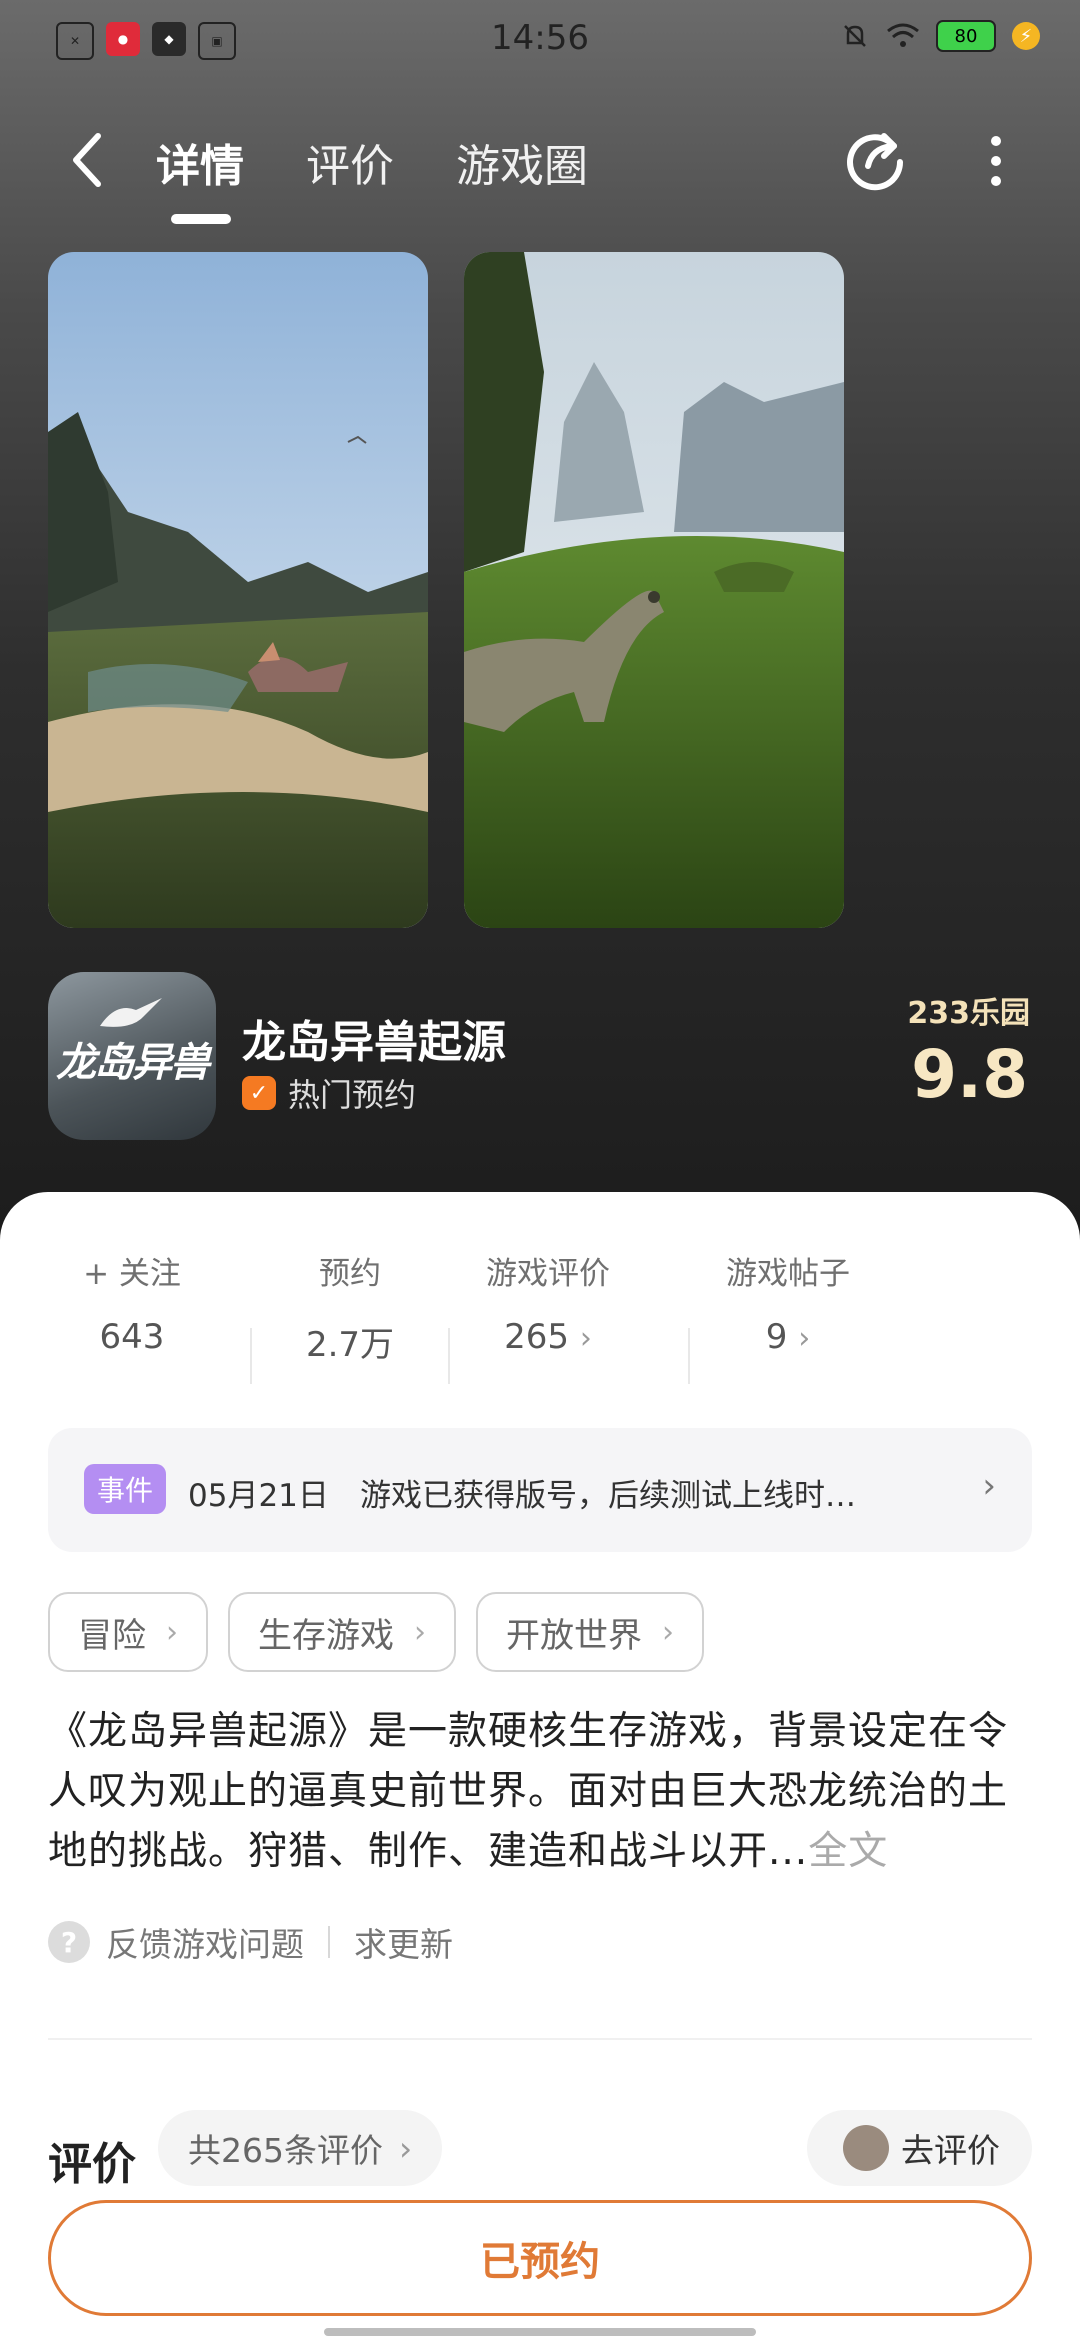  I want to click on tag-chip: 开放世界 ›, so click(590, 1632).